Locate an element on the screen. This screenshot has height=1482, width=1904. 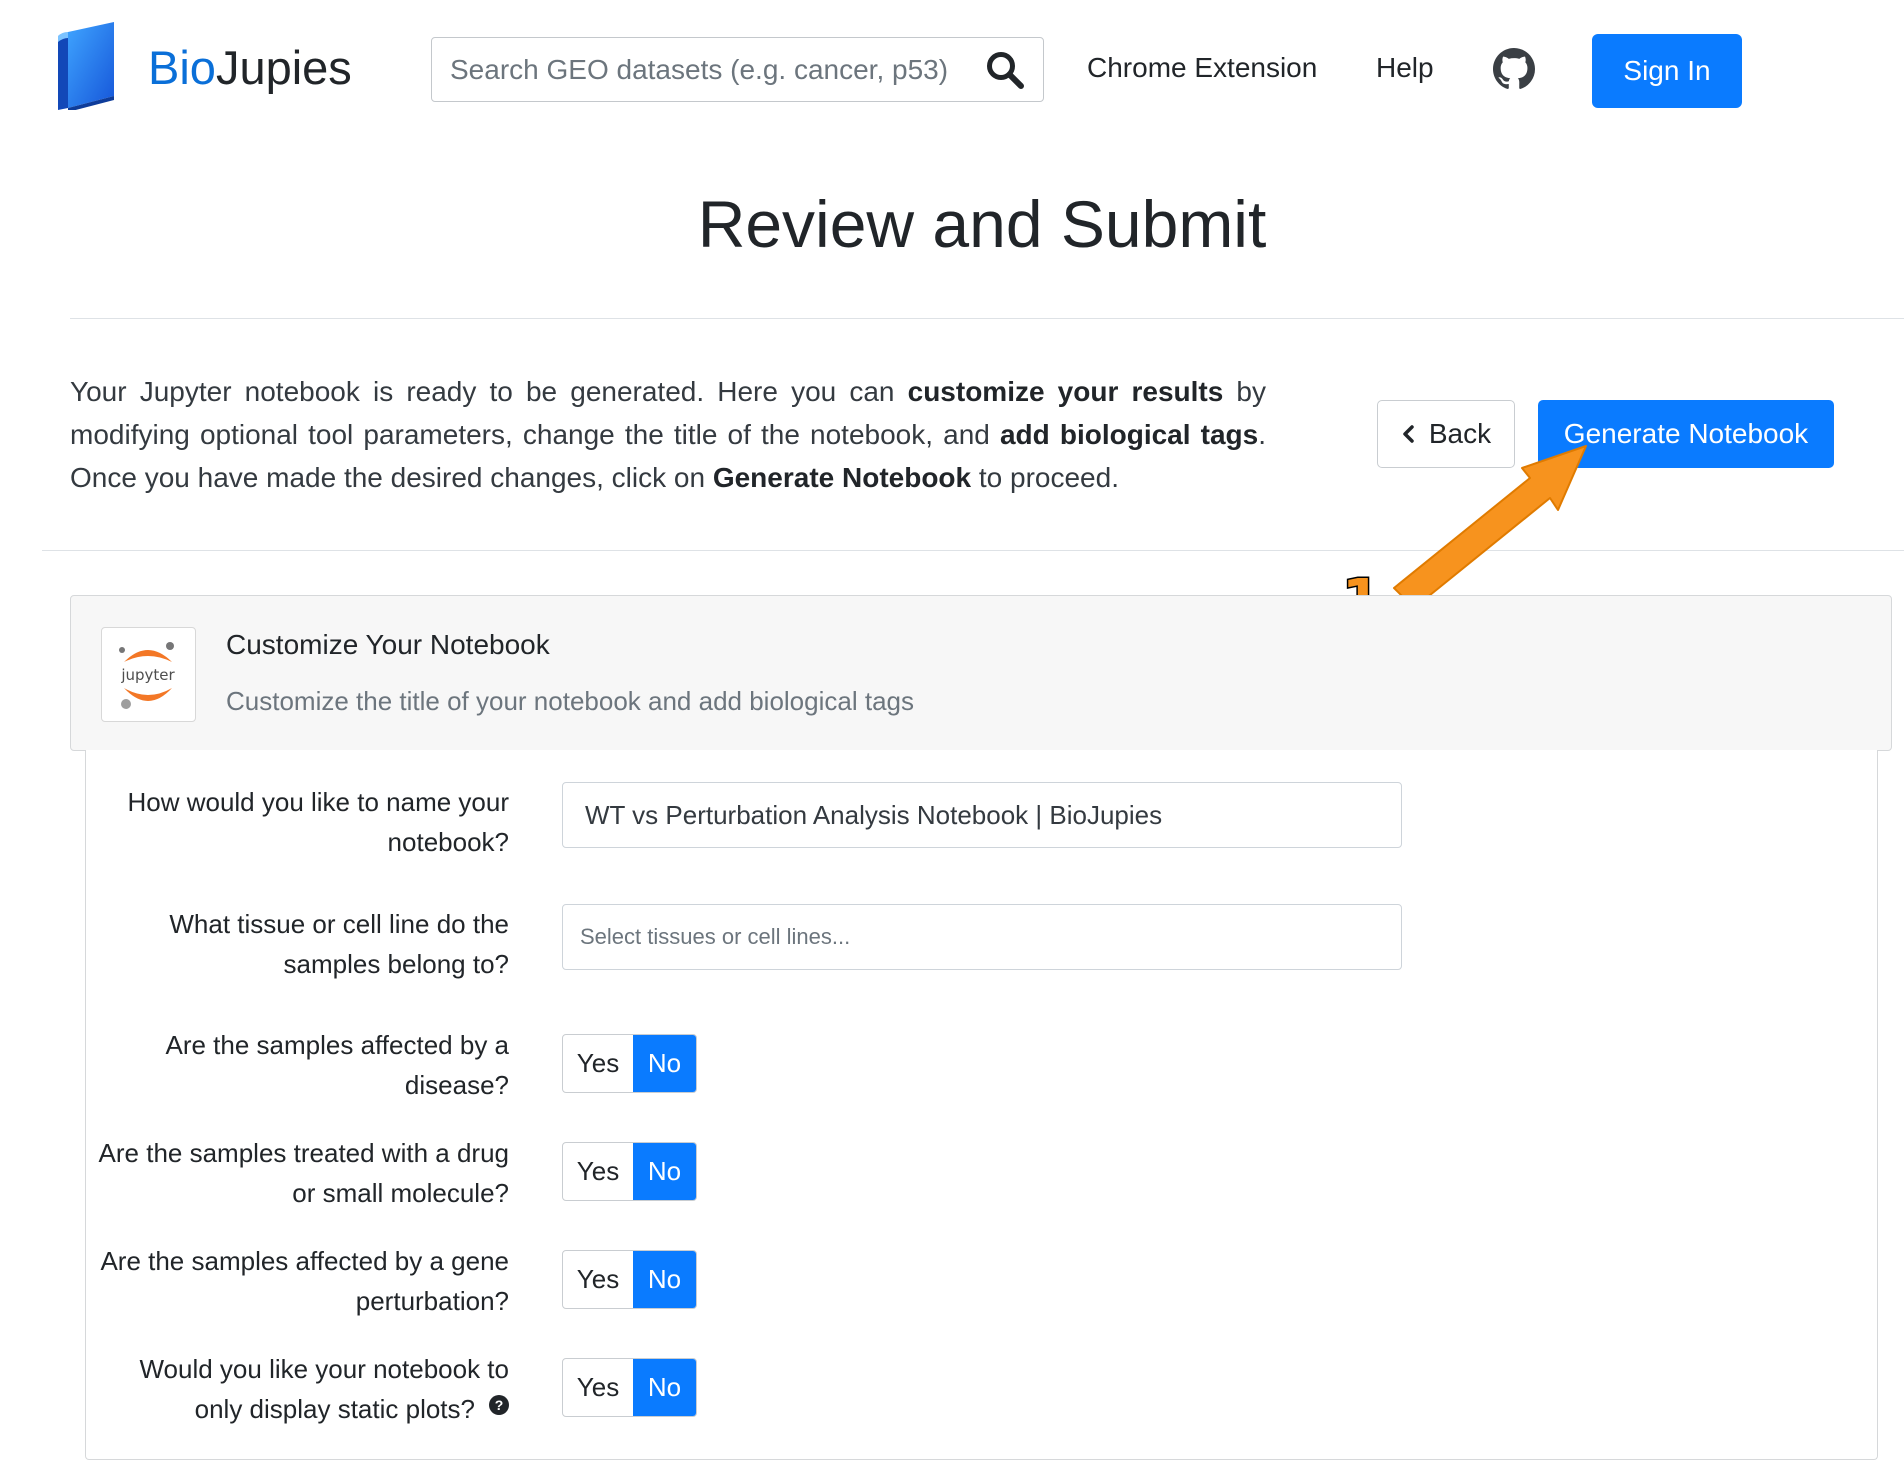
search-input is located at coordinates (710, 69).